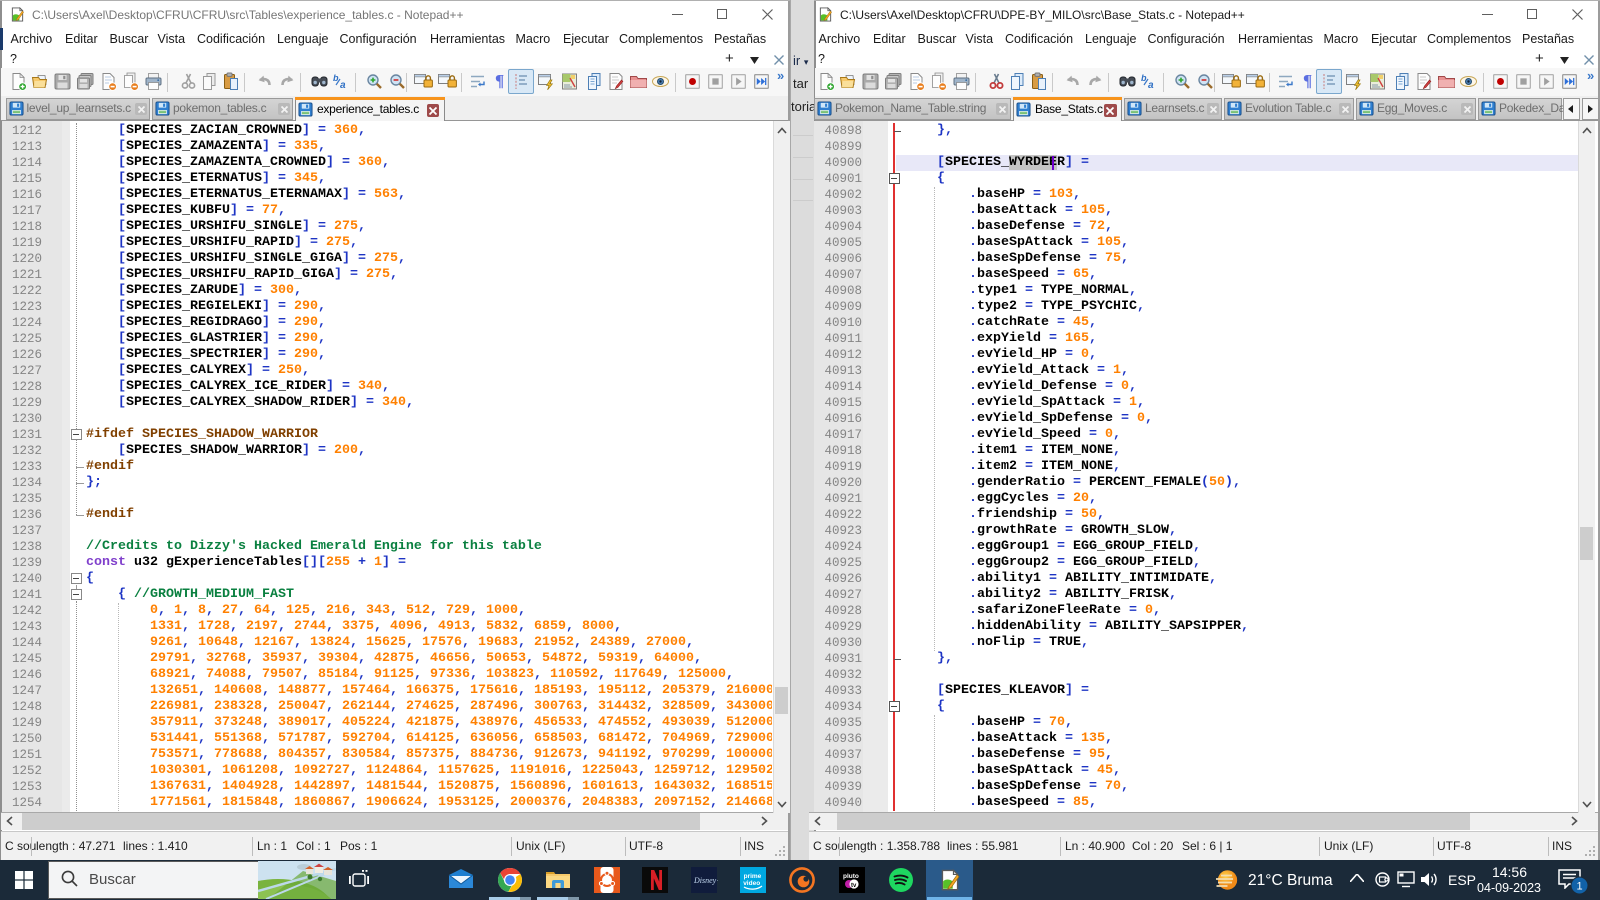 This screenshot has height=900, width=1600. I want to click on svg-text: video, so click(751, 883).